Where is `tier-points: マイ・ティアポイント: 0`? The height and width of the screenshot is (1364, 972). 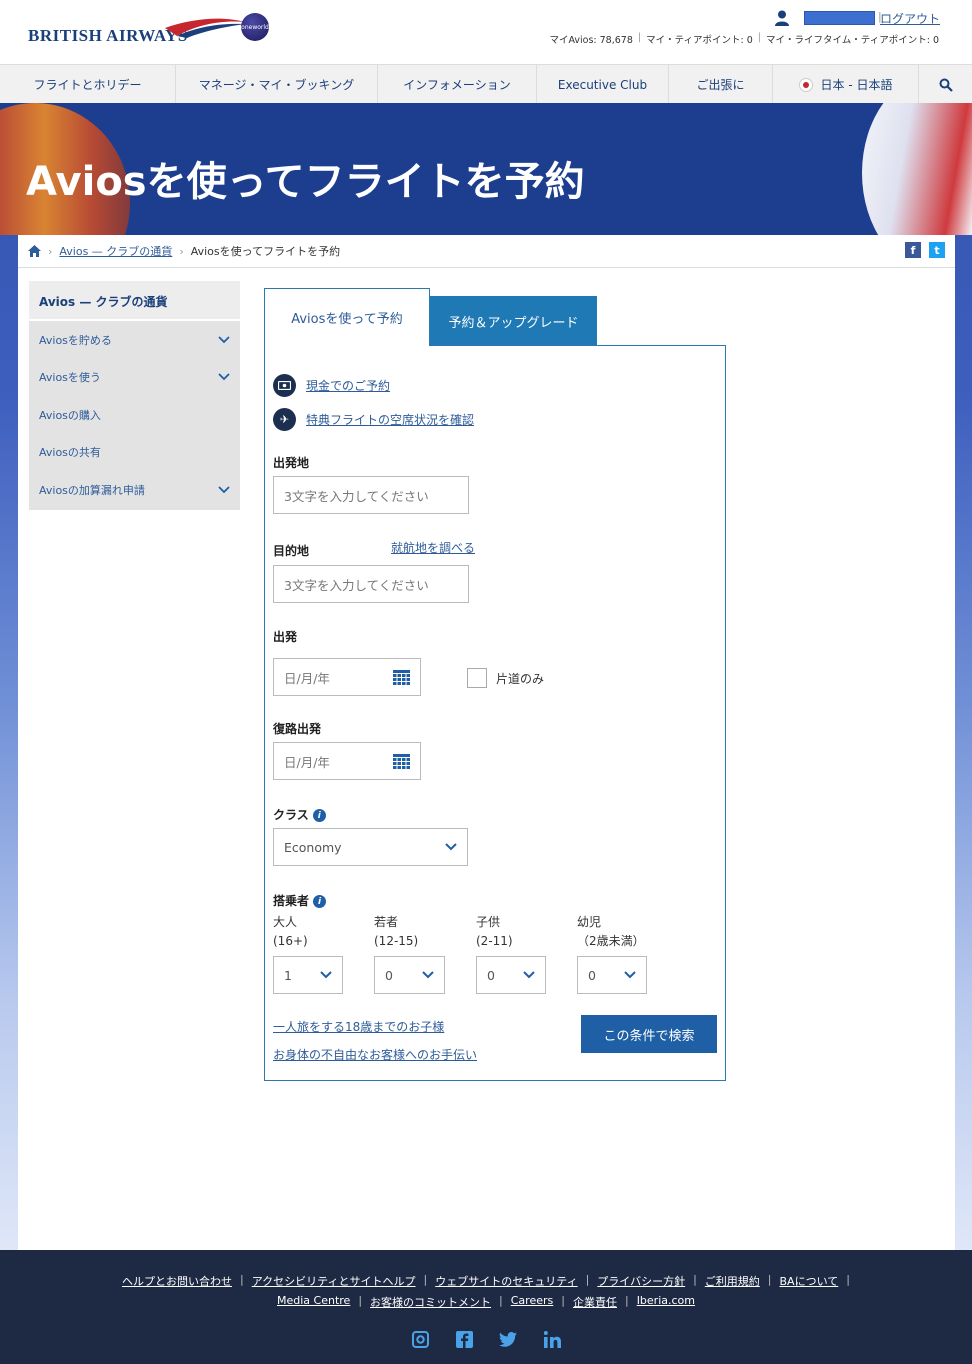
tier-points: マイ・ティアポイント: 0 is located at coordinates (699, 40).